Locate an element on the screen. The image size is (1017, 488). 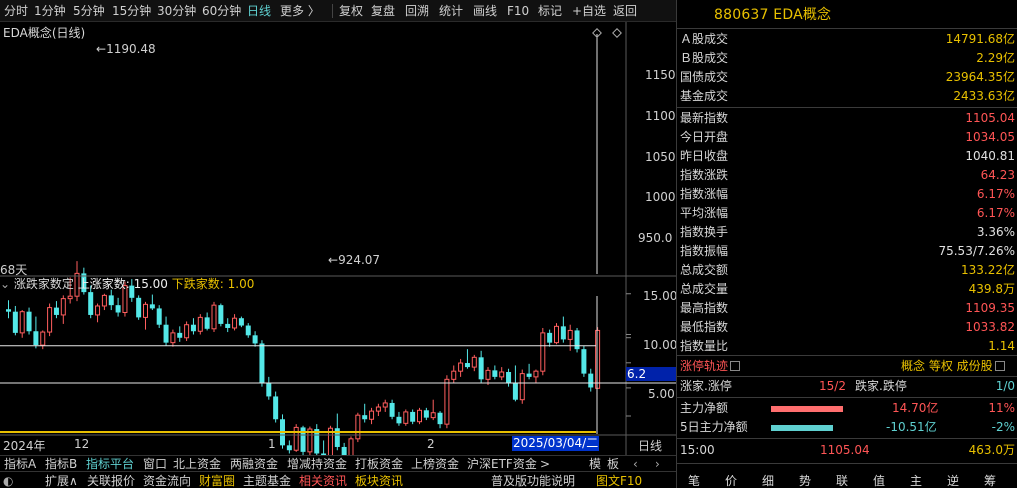
stat-row: 指数涨跌 64.23 is located at coordinates (848, 175).